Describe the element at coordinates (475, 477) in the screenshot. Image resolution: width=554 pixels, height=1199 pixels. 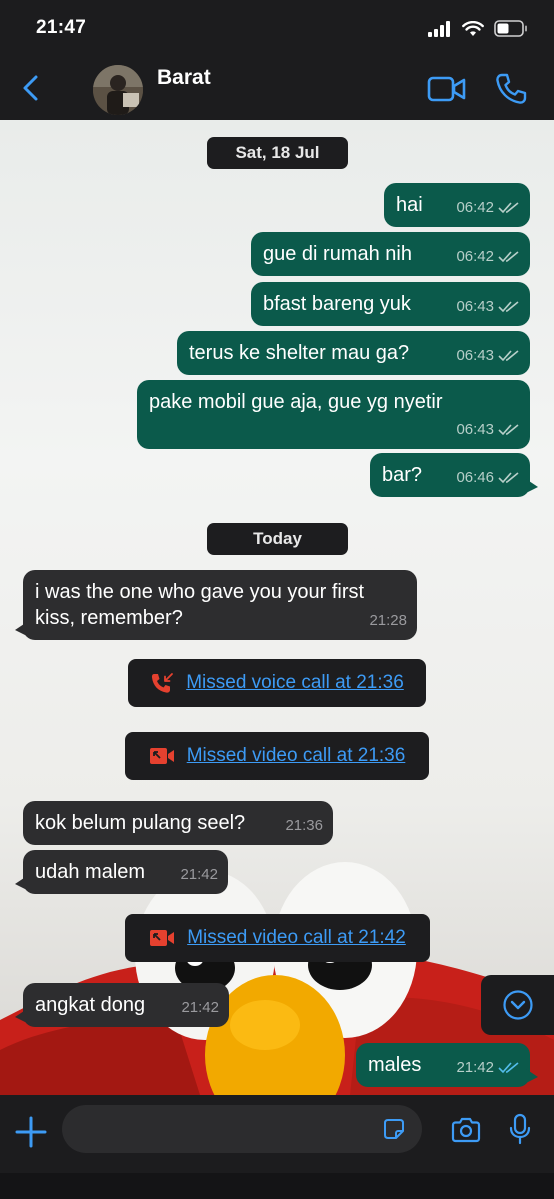
I see `message-time: 06:46` at that location.